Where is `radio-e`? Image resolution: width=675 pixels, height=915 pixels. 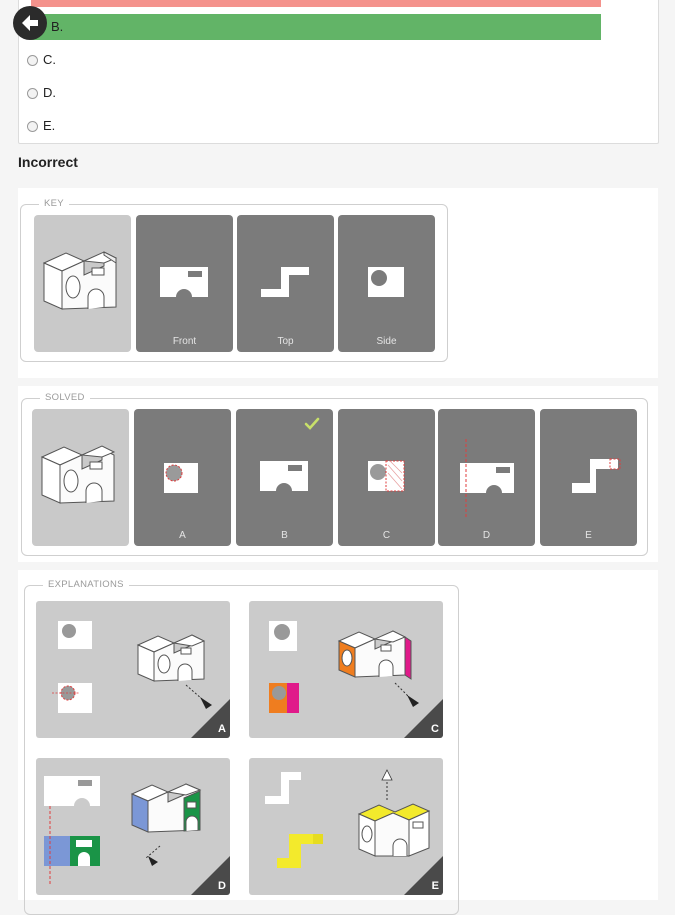
radio-e is located at coordinates (32, 126).